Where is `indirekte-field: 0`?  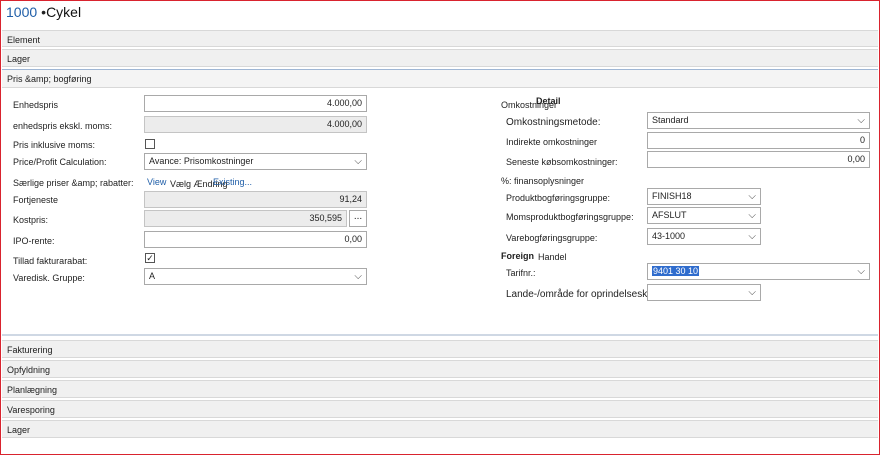 indirekte-field: 0 is located at coordinates (758, 140).